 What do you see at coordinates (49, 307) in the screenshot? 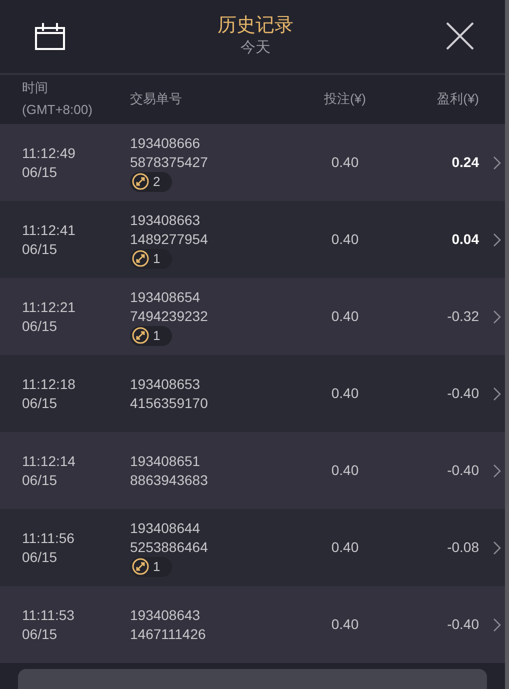
I see `trade-time: 11:12:21` at bounding box center [49, 307].